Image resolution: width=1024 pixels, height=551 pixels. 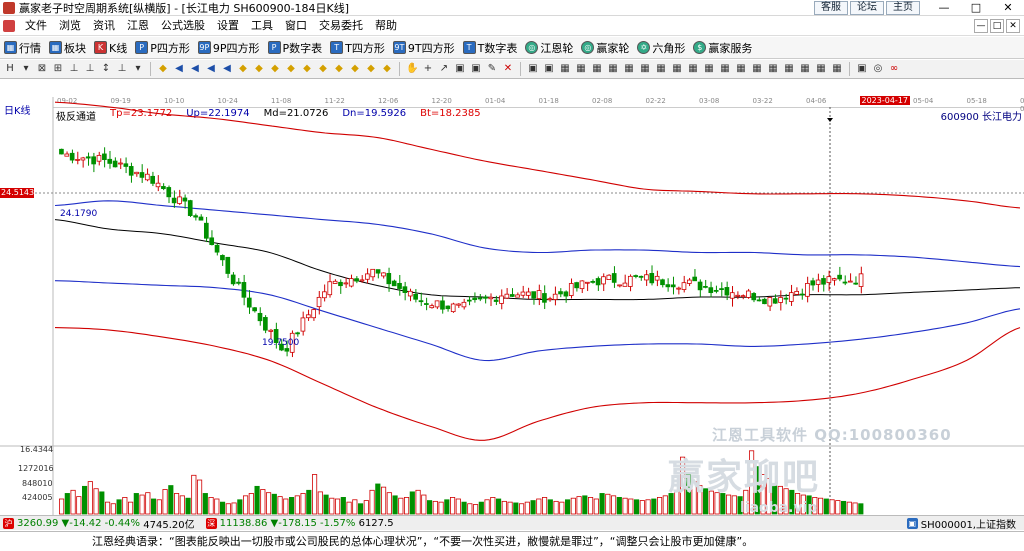 What do you see at coordinates (903, 8) in the screenshot?
I see `link-zhuye: 主页` at bounding box center [903, 8].